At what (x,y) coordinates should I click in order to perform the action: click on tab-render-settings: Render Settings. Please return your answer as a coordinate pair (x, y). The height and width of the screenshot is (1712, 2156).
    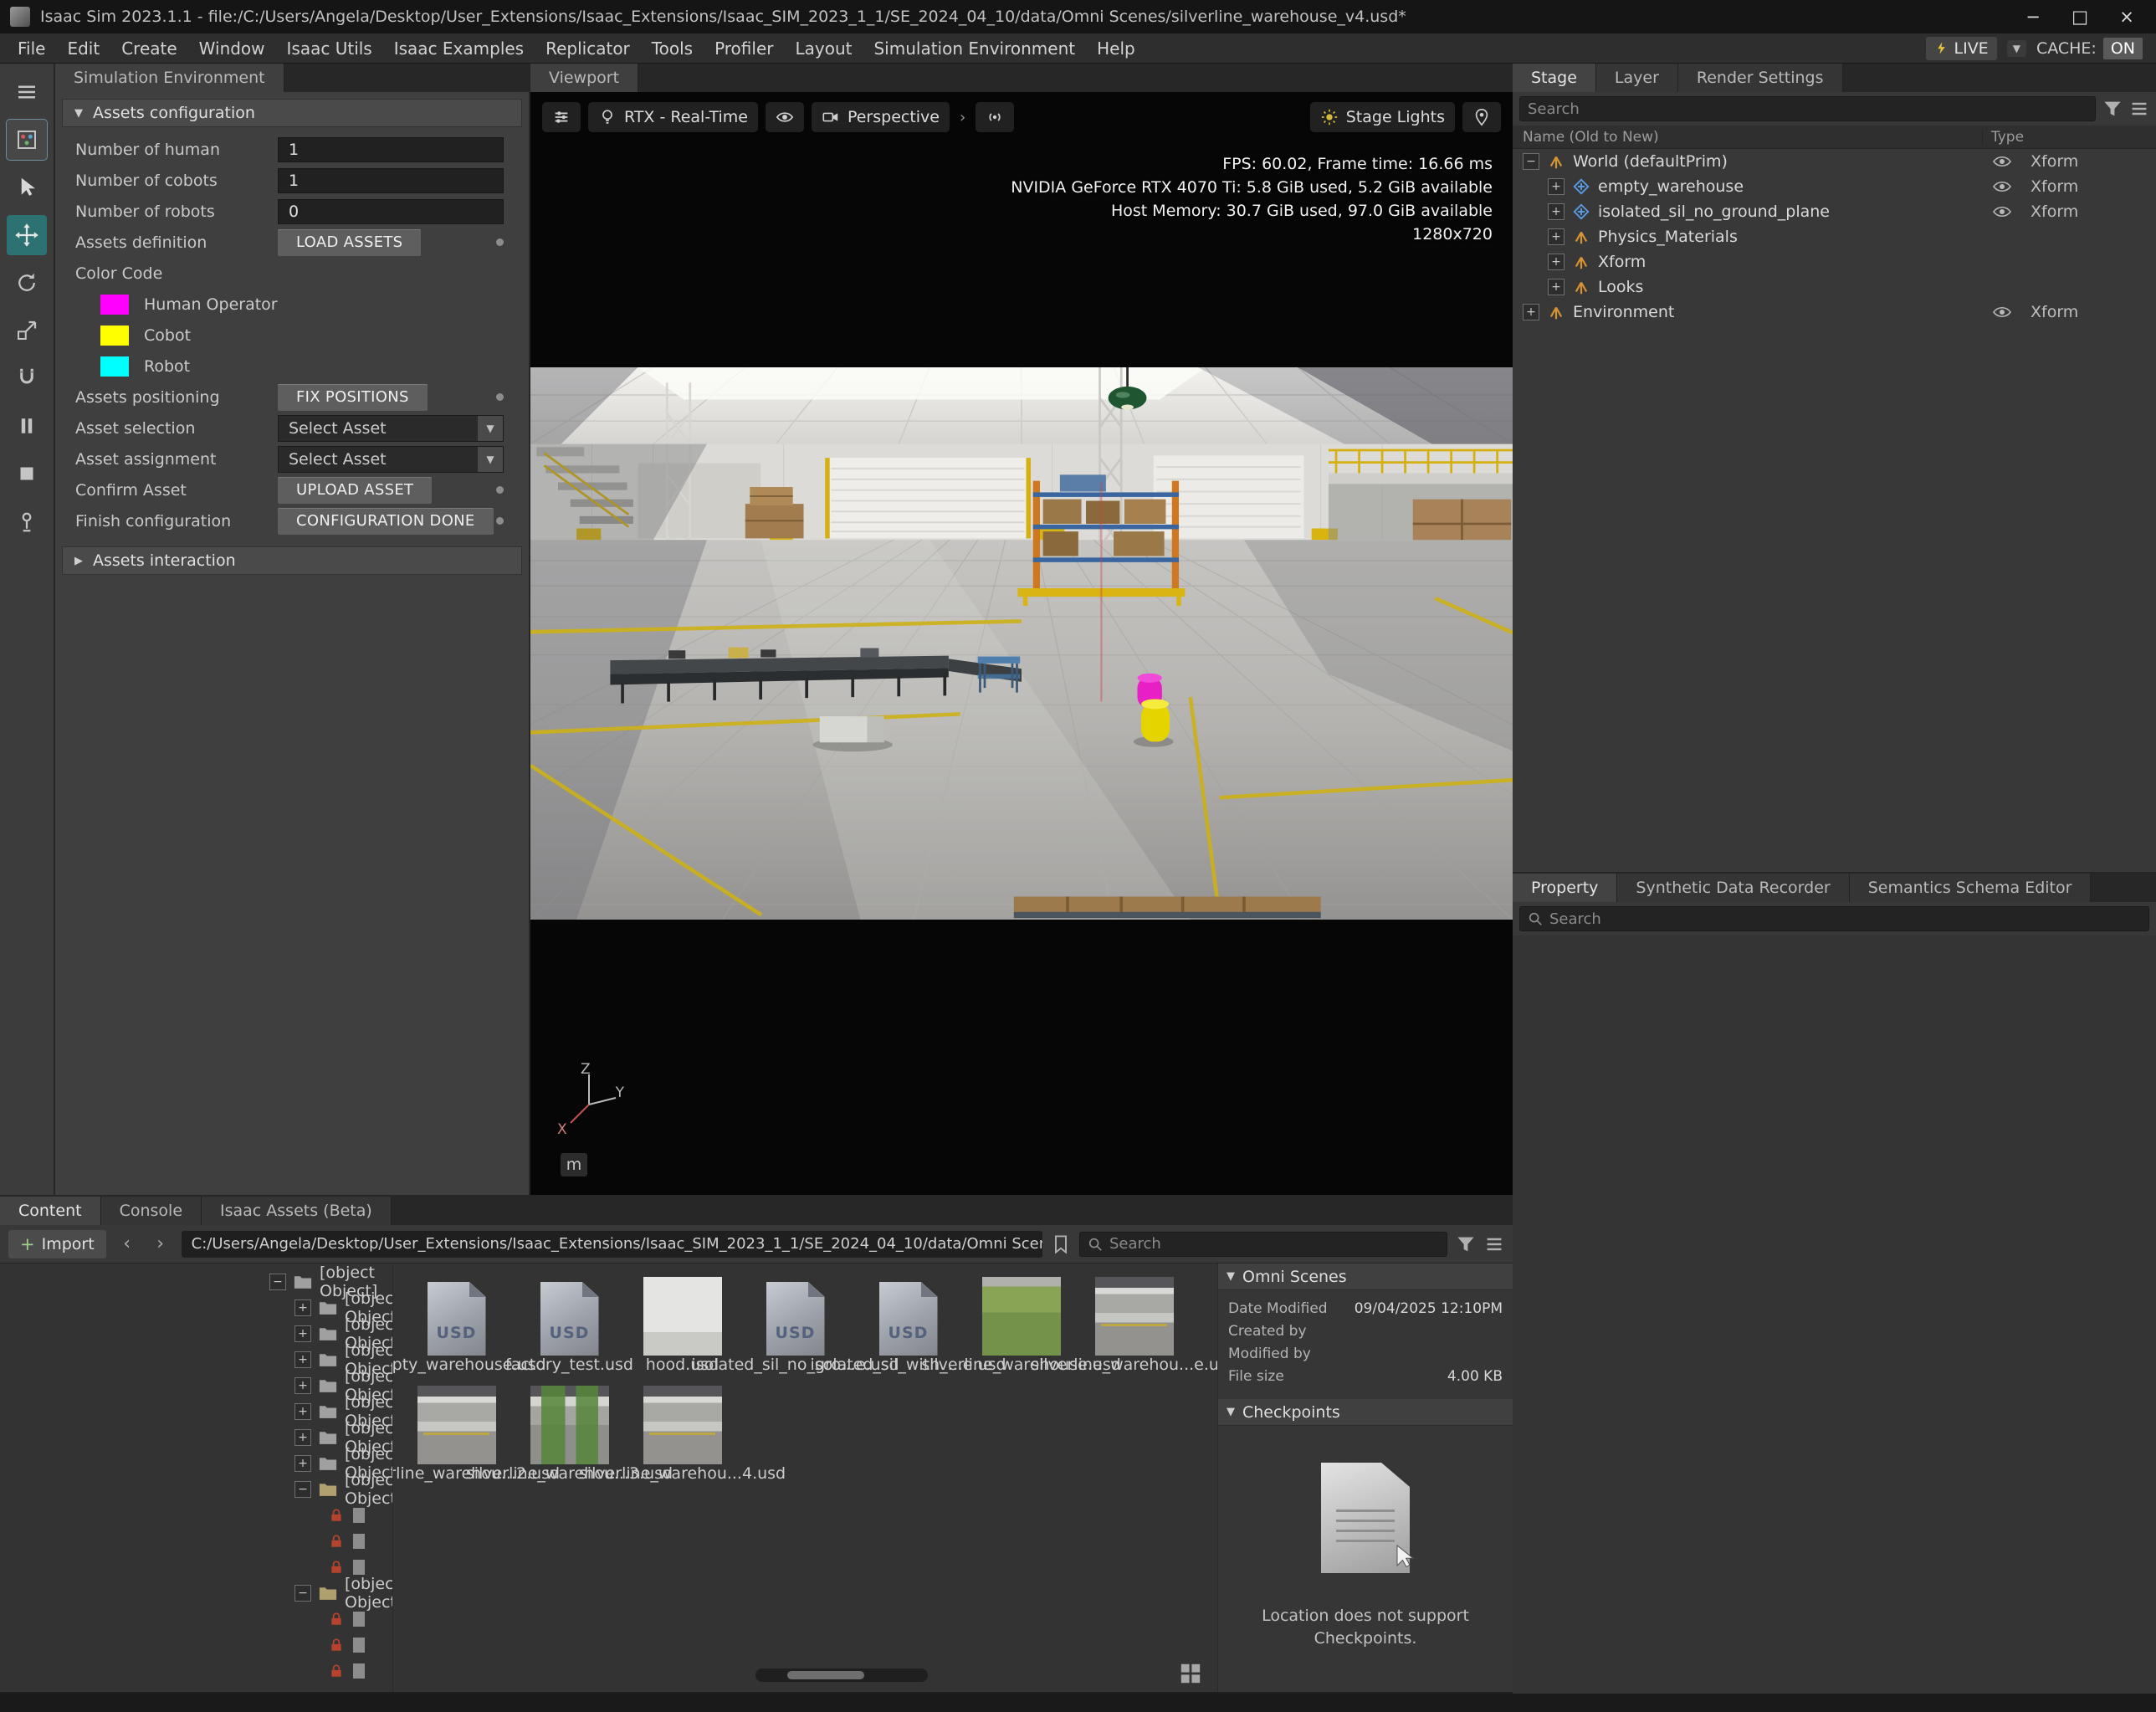
    Looking at the image, I should click on (1760, 78).